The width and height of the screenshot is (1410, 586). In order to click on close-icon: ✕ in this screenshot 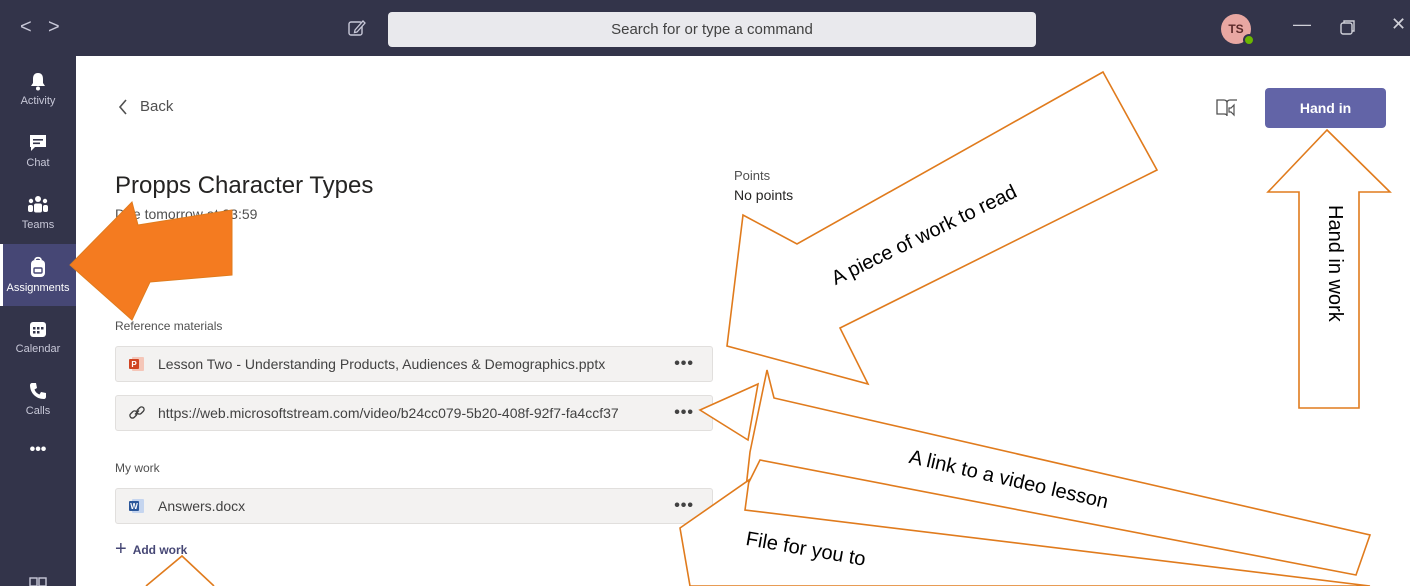, I will do `click(1398, 24)`.